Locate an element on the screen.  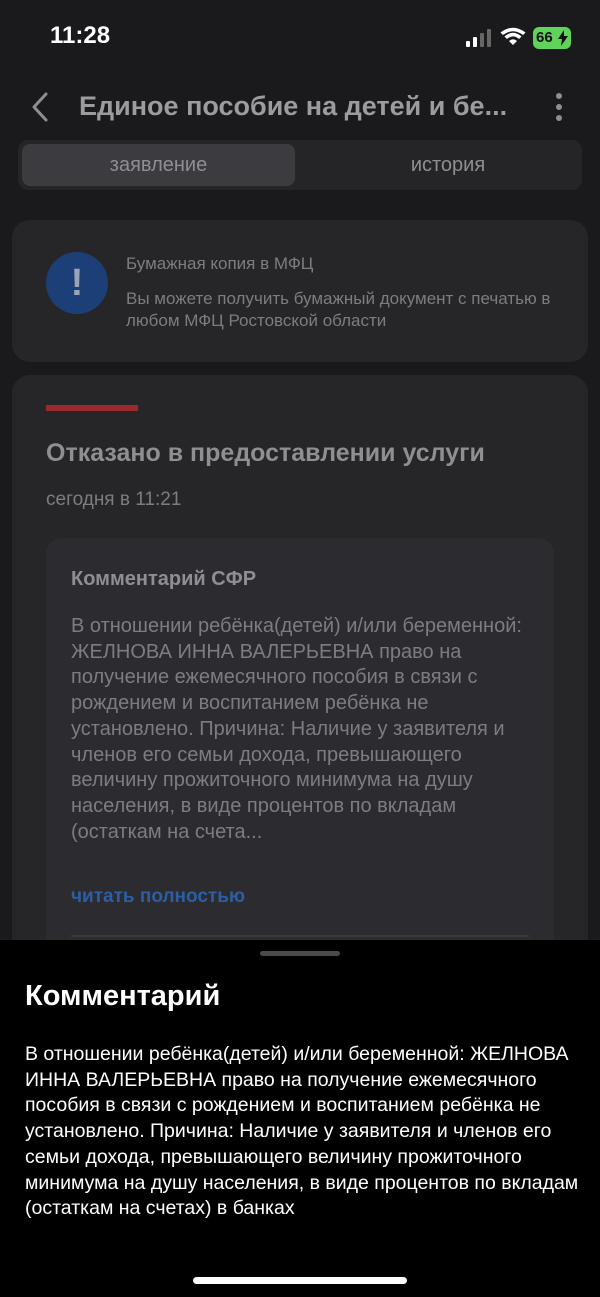
error-status-bar is located at coordinates (92, 408).